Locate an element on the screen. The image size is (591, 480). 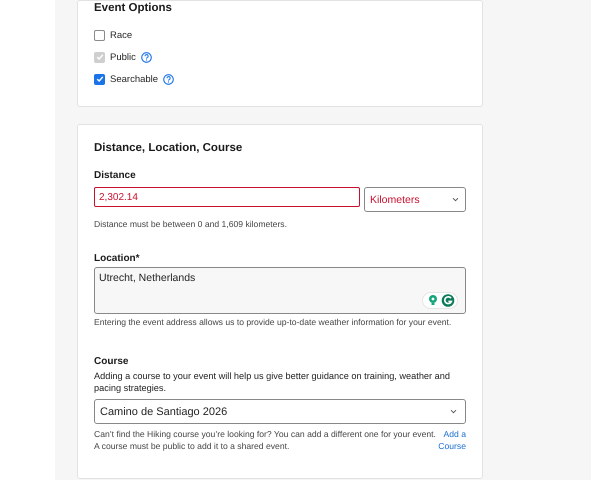
hint-text: A course must be public to add it to a shared event. is located at coordinates (192, 446).